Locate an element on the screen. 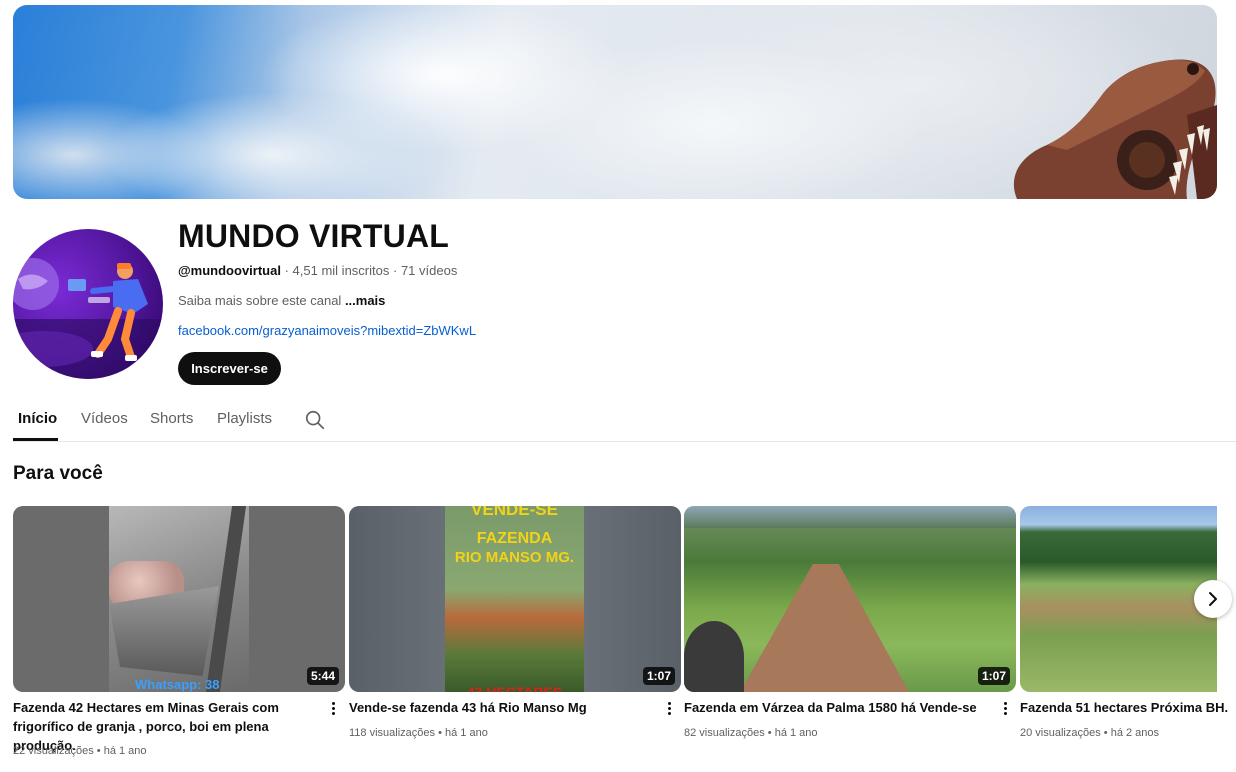 This screenshot has width=1236, height=772. more-link: ...mais is located at coordinates (365, 300).